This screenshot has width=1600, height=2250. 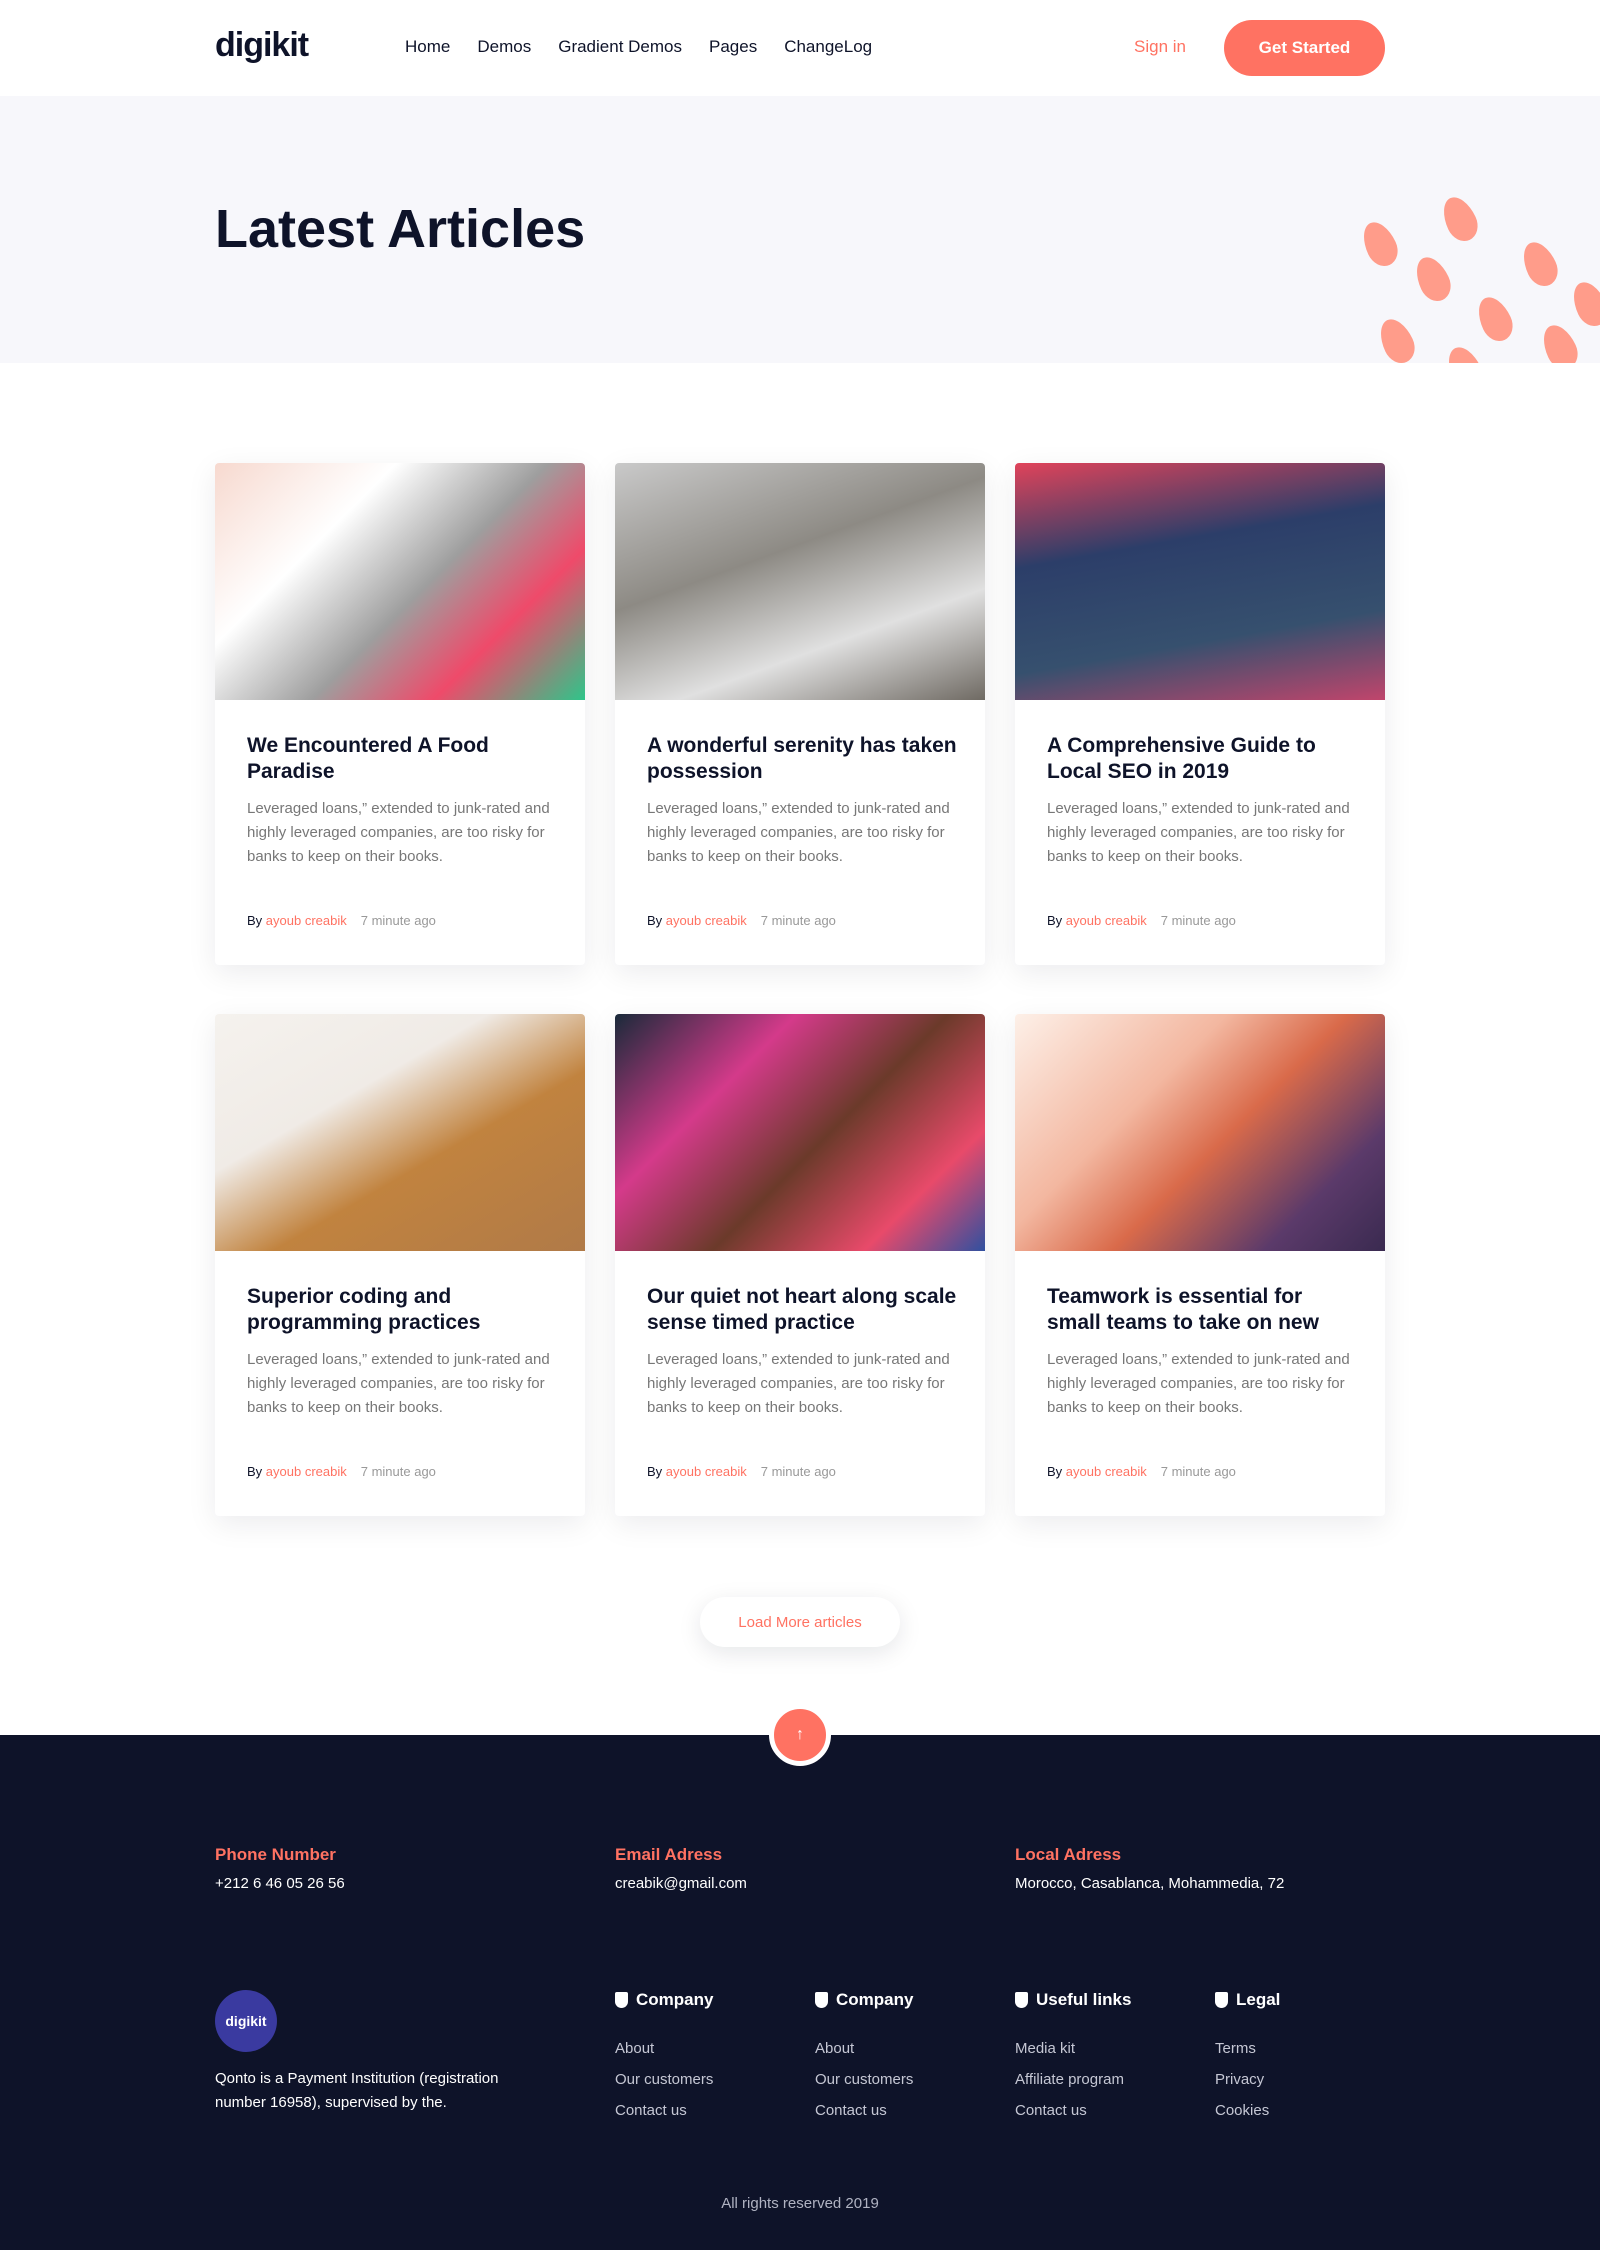 What do you see at coordinates (669, 1854) in the screenshot?
I see `contact-label: Email Adress` at bounding box center [669, 1854].